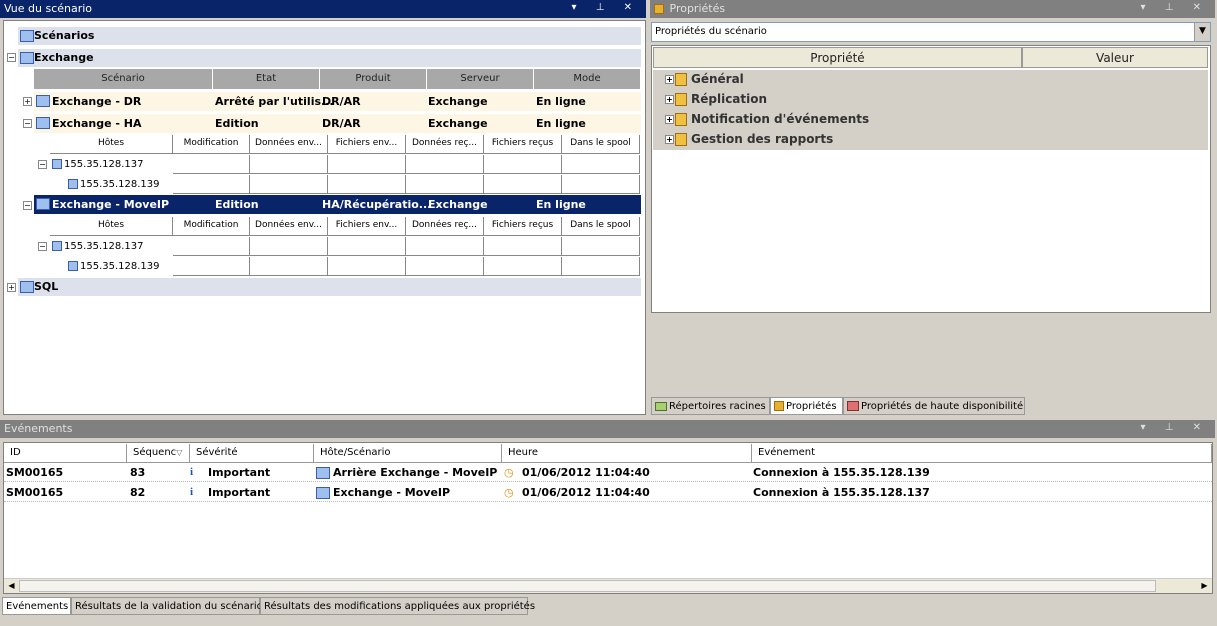  I want to click on sort-desc-icon: ▽, so click(179, 452).